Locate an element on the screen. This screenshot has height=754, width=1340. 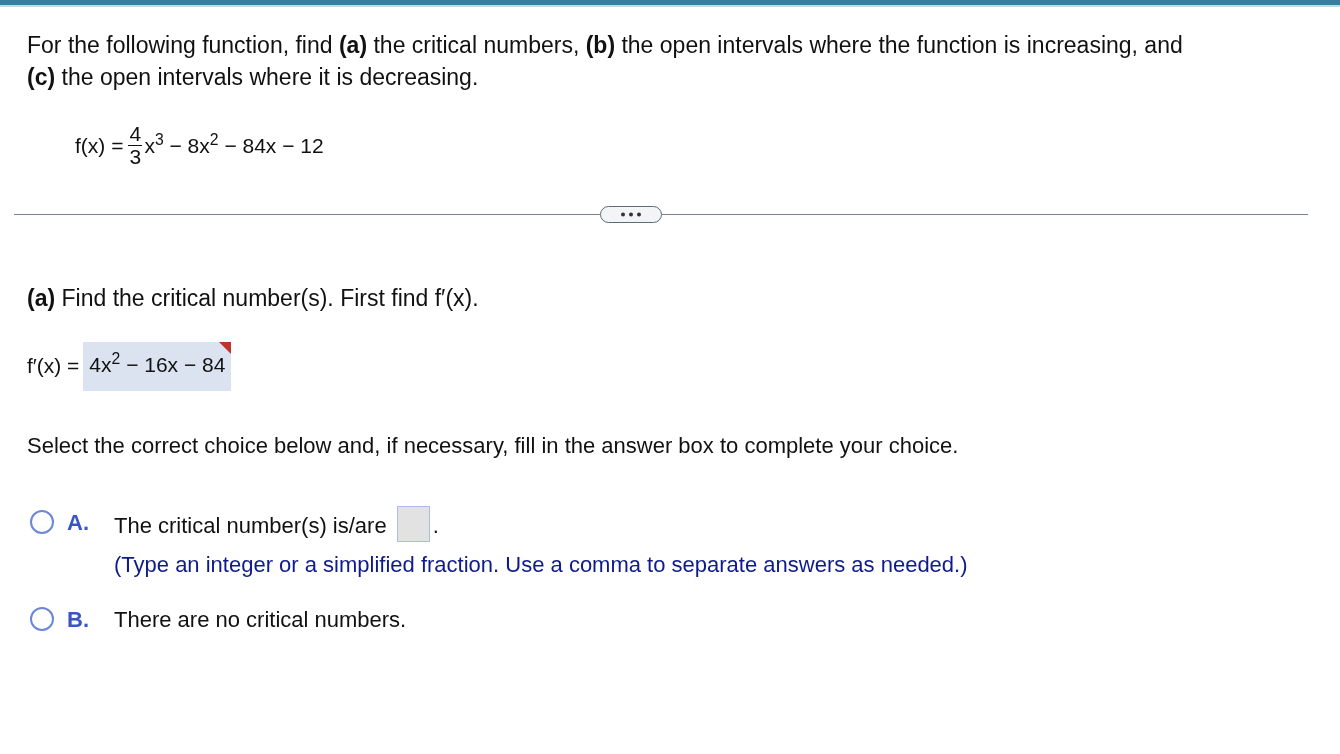
choice-letter: A. is located at coordinates (78, 522).